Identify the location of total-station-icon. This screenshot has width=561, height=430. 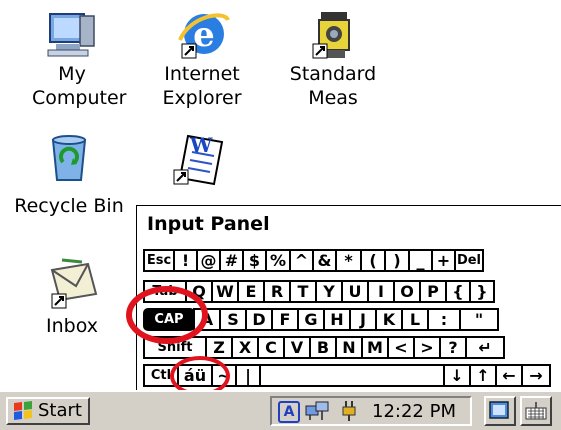
(331, 35).